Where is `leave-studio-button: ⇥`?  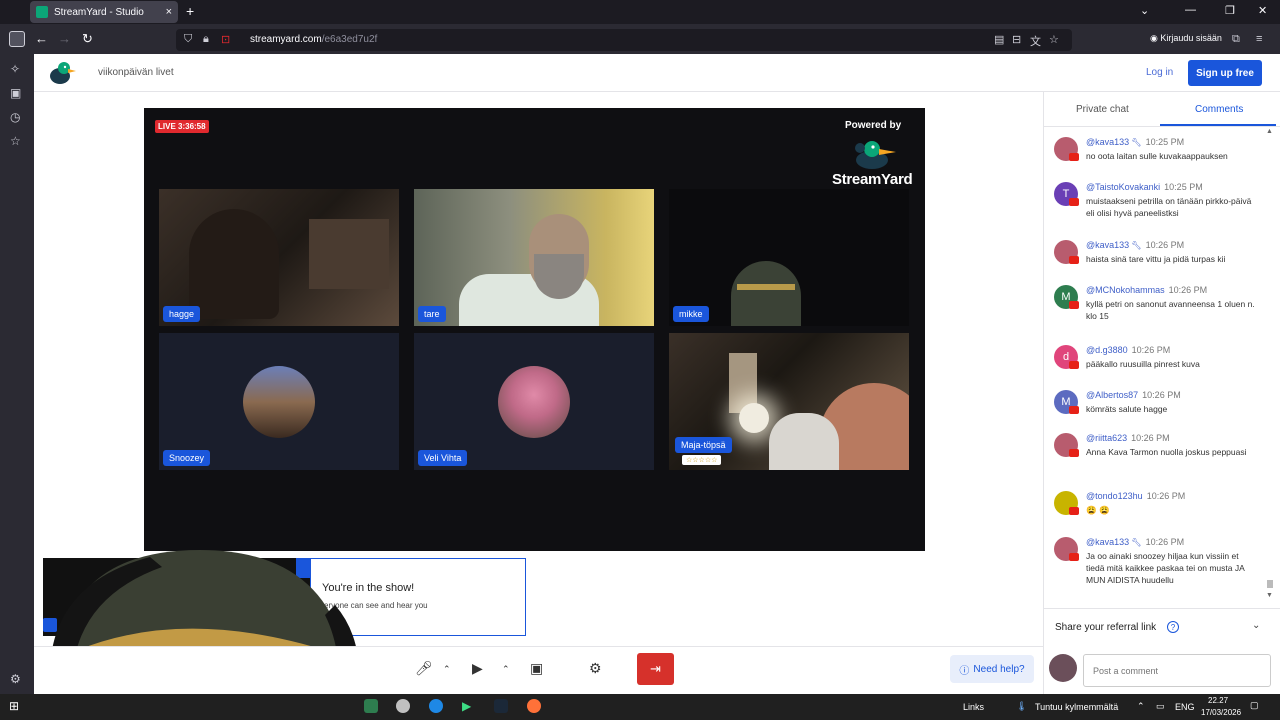 leave-studio-button: ⇥ is located at coordinates (655, 669).